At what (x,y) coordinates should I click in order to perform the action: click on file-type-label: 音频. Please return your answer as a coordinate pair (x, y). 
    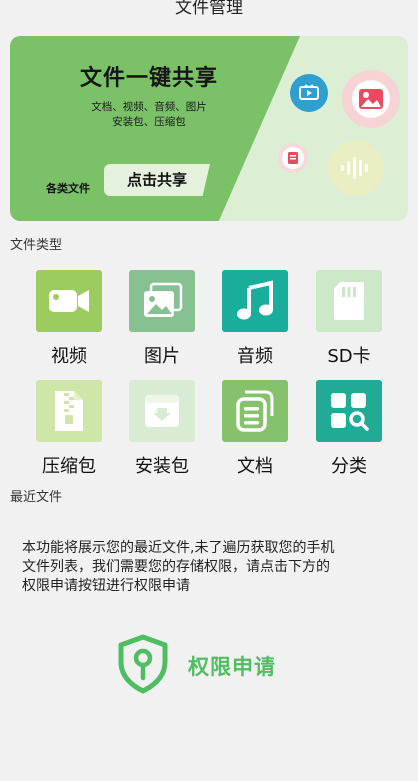
    Looking at the image, I should click on (255, 356).